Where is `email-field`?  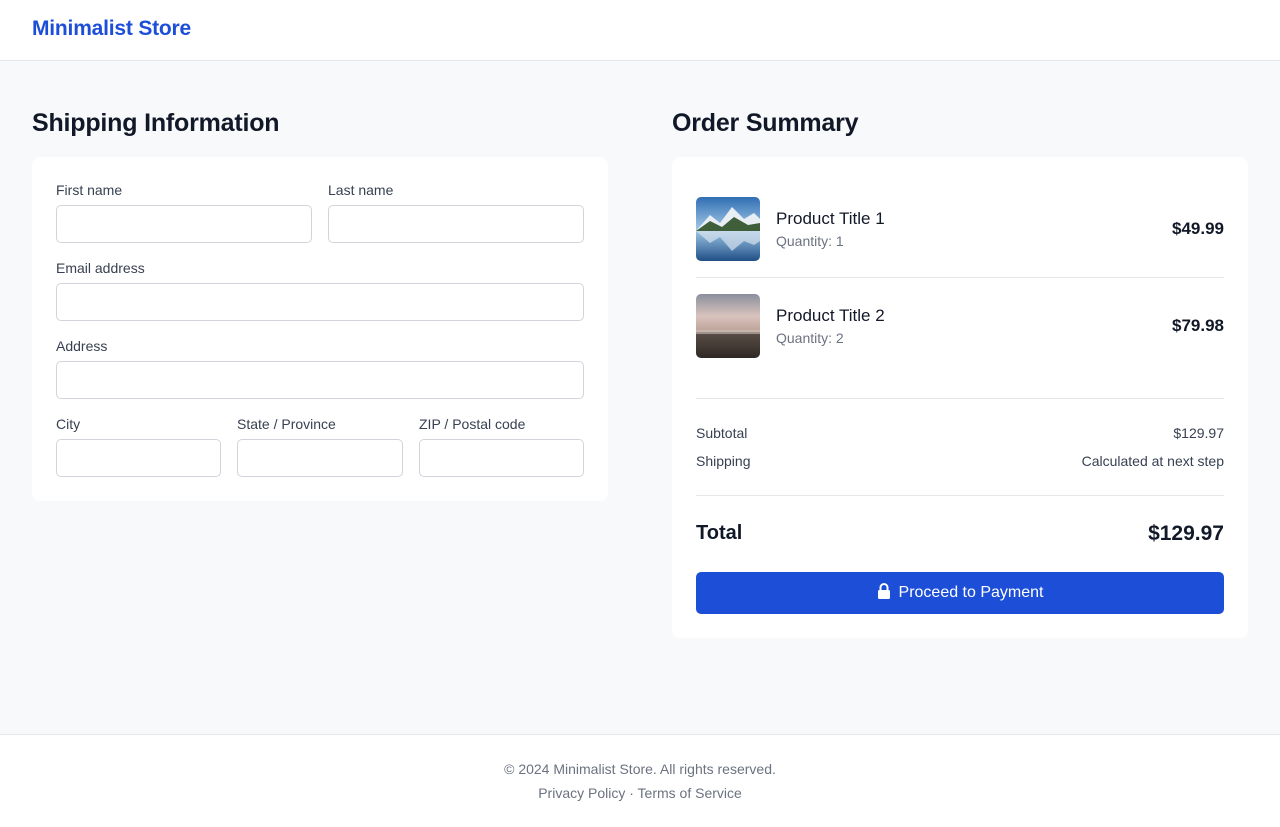
email-field is located at coordinates (320, 302).